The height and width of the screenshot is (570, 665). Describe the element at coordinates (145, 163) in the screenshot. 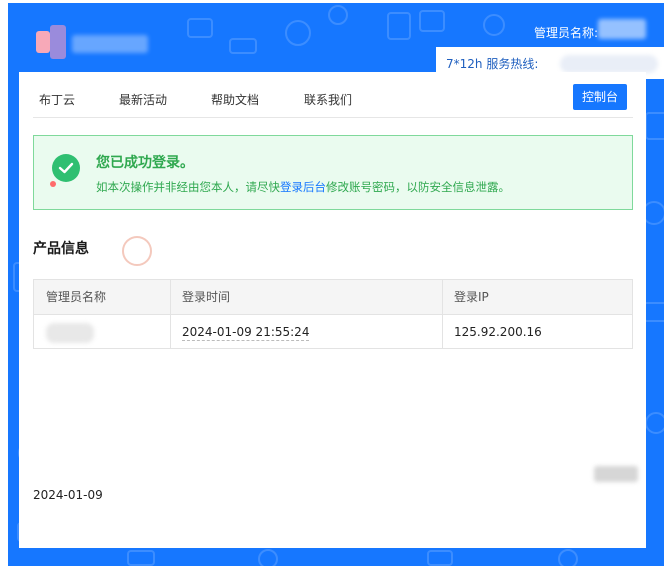

I see `alert-title: 您已成功登录。` at that location.